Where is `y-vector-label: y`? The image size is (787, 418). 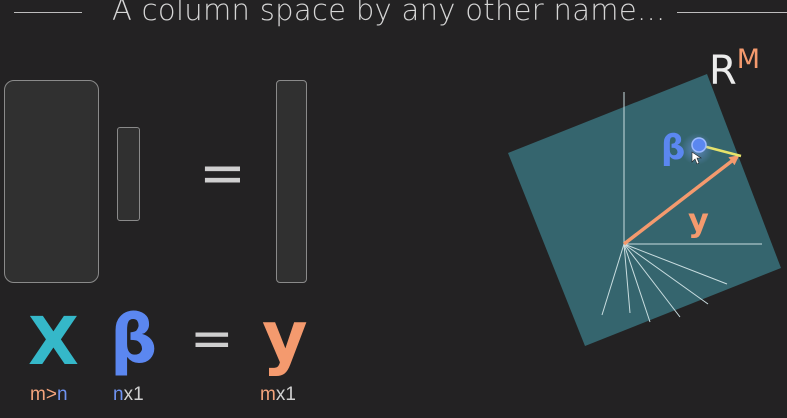
y-vector-label: y is located at coordinates (698, 220).